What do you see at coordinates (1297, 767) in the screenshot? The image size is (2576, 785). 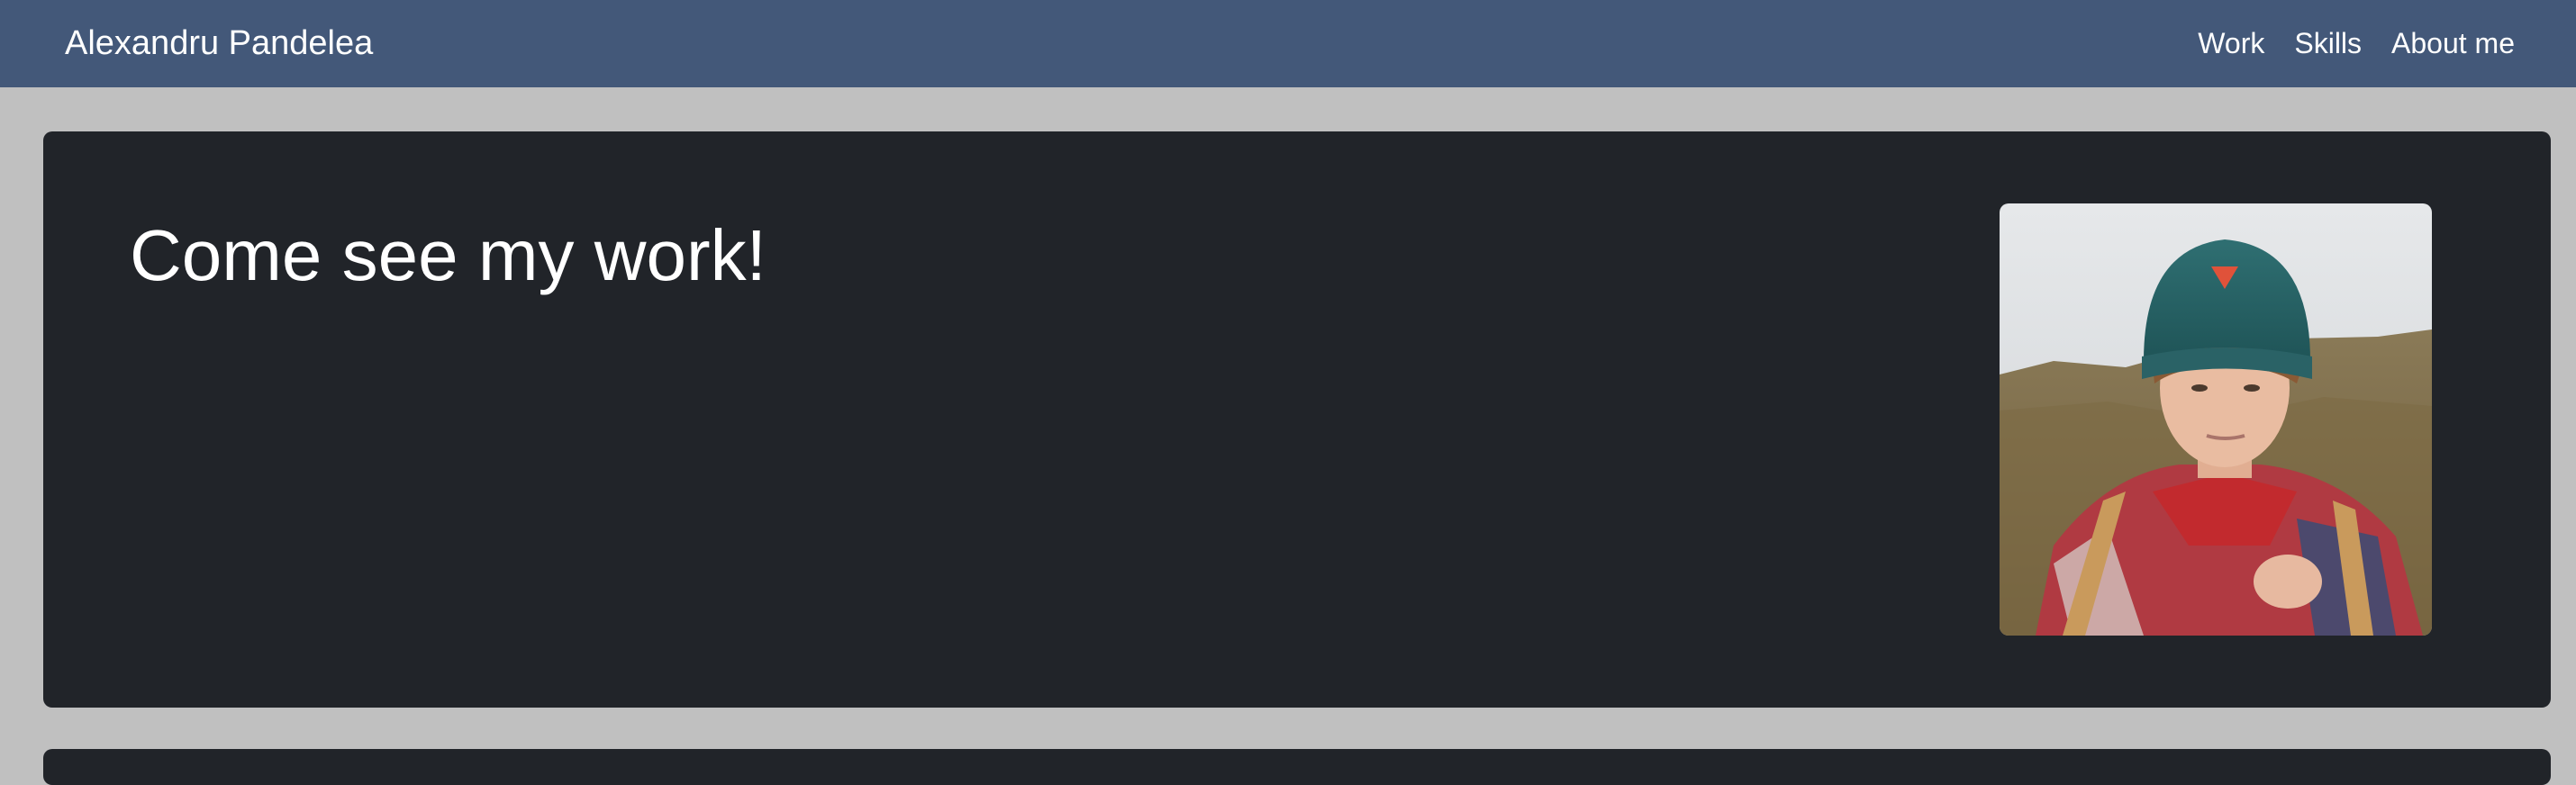 I see `next-section-card` at bounding box center [1297, 767].